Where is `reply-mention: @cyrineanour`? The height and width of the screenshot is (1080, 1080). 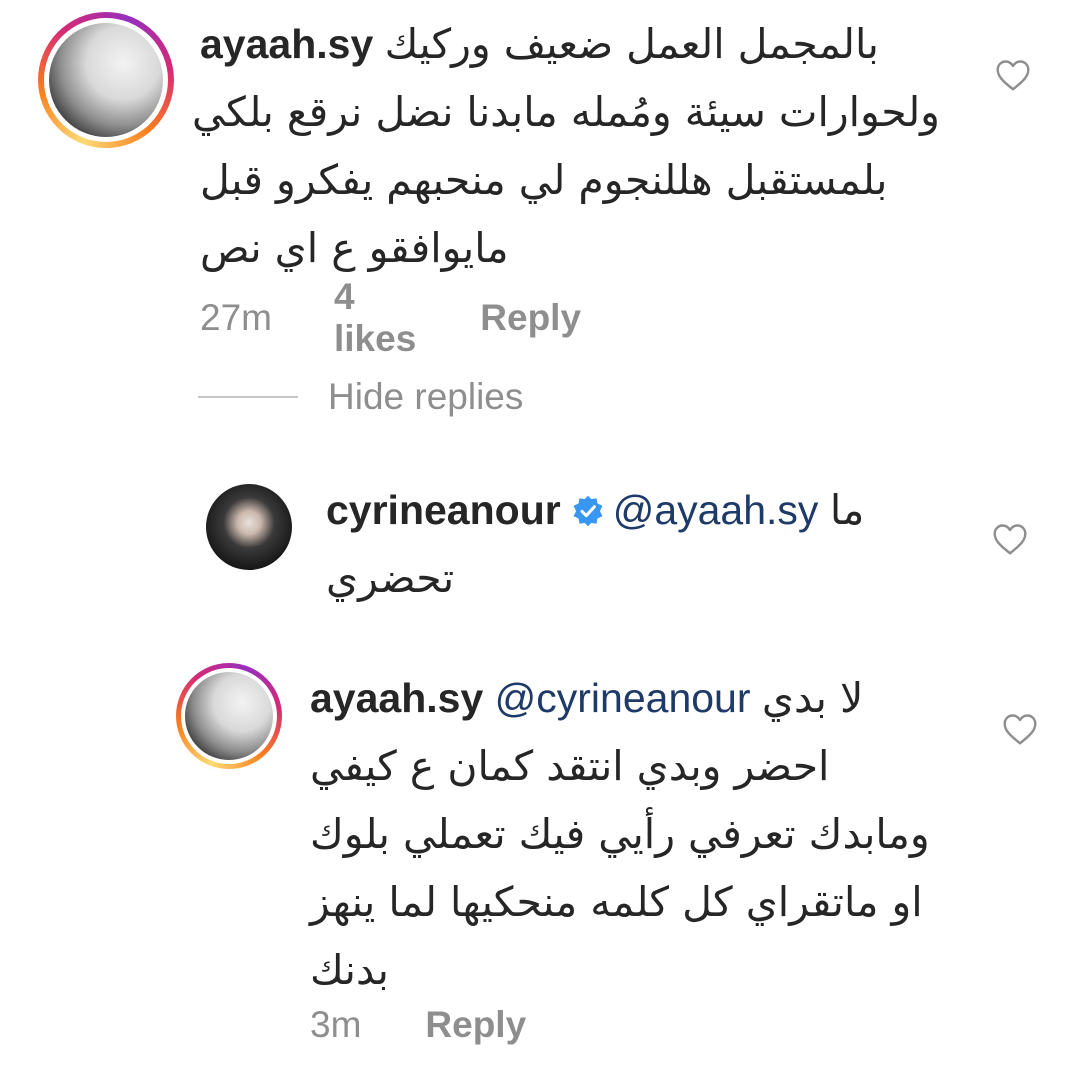 reply-mention: @cyrineanour is located at coordinates (623, 698).